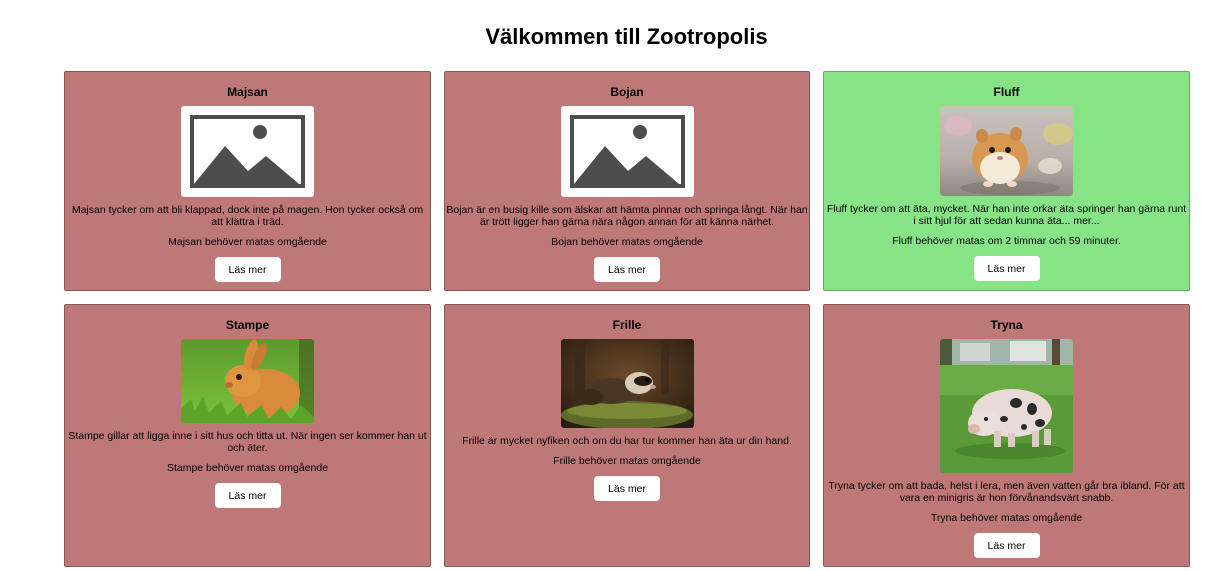  Describe the element at coordinates (247, 468) in the screenshot. I see `feed-status: Stampe behöver matas omgående` at that location.